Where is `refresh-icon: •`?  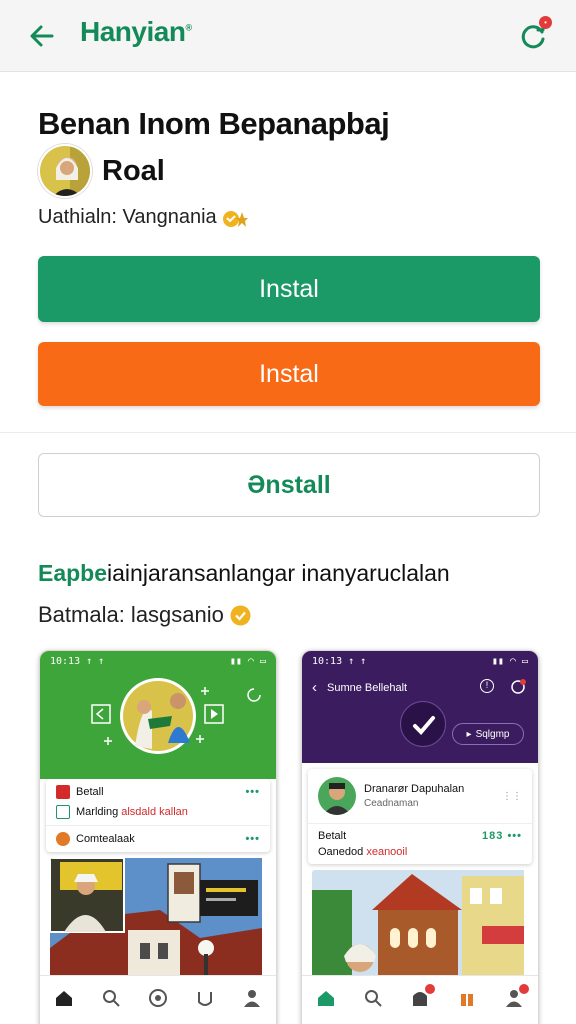 refresh-icon: • is located at coordinates (534, 34).